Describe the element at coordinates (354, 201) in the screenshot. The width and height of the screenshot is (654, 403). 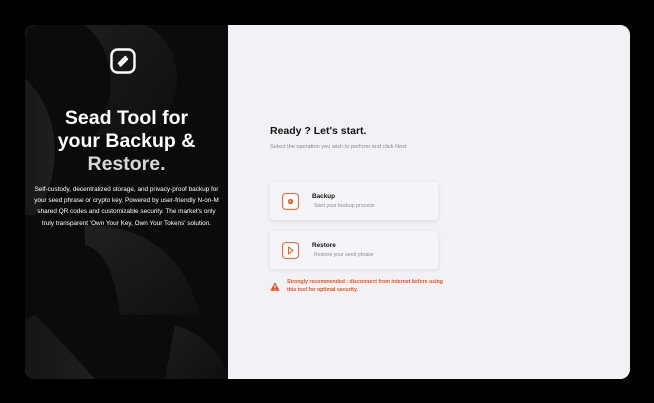
I see `backup-option-card: Backup Start your backup process` at that location.